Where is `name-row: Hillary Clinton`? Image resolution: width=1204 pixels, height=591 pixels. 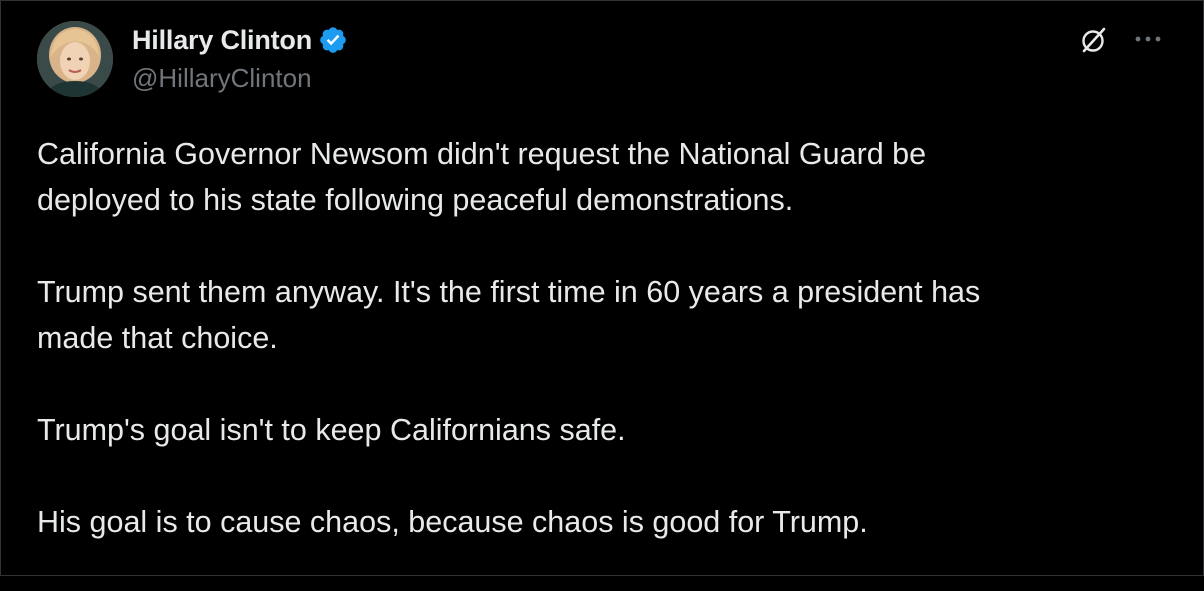
name-row: Hillary Clinton is located at coordinates (240, 40).